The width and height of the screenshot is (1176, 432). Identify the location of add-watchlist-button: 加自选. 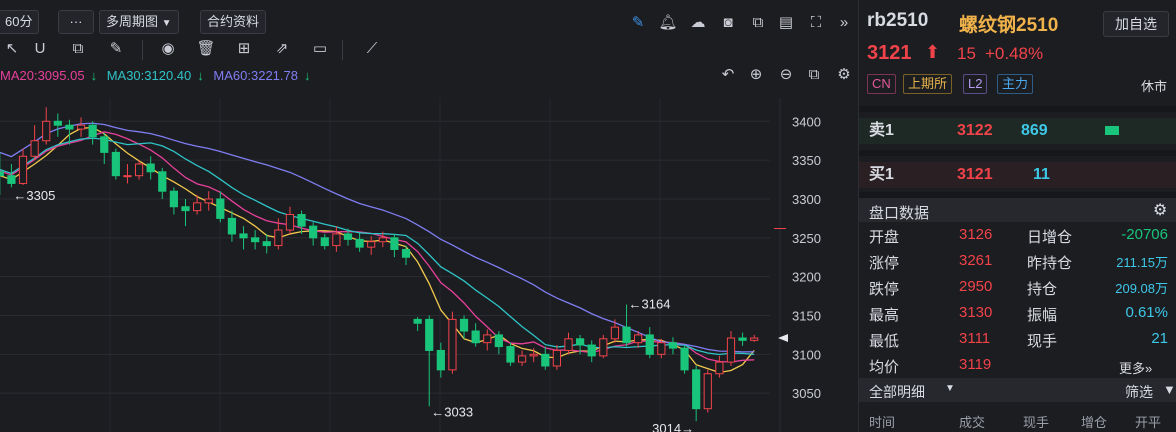
(1136, 24).